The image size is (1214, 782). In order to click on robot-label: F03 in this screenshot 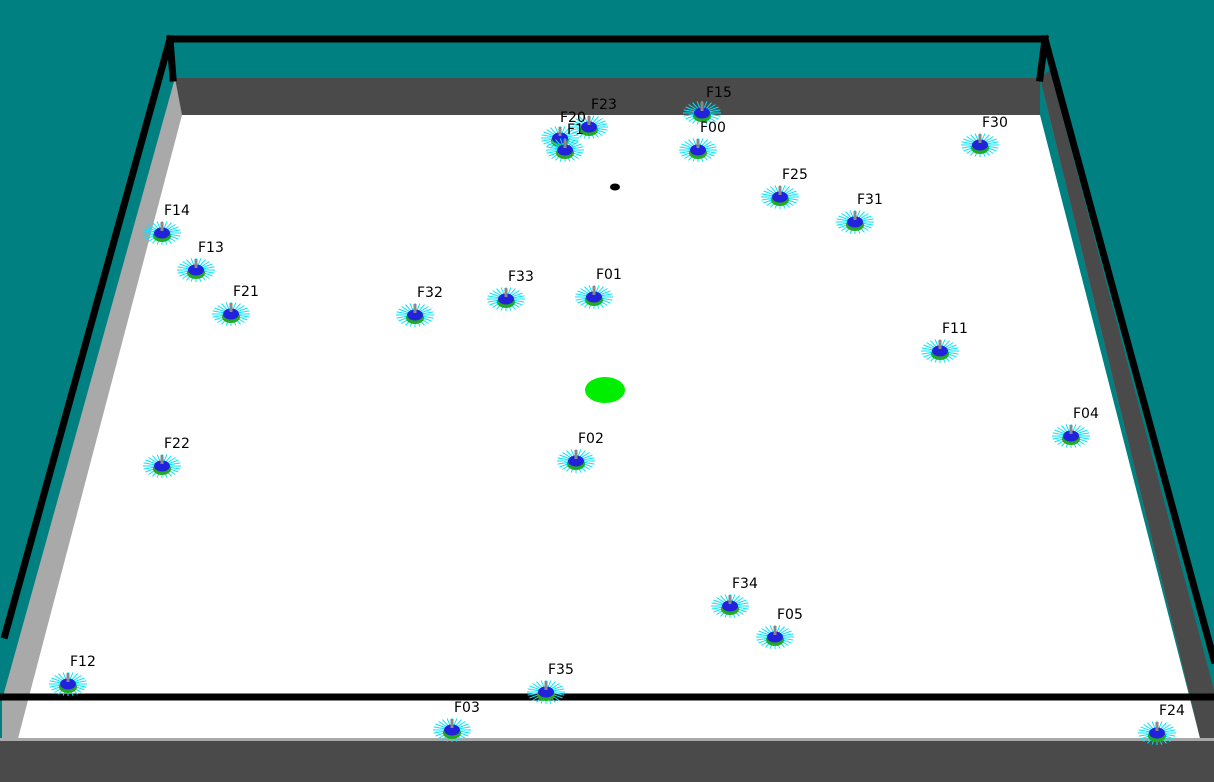, I will do `click(467, 708)`.